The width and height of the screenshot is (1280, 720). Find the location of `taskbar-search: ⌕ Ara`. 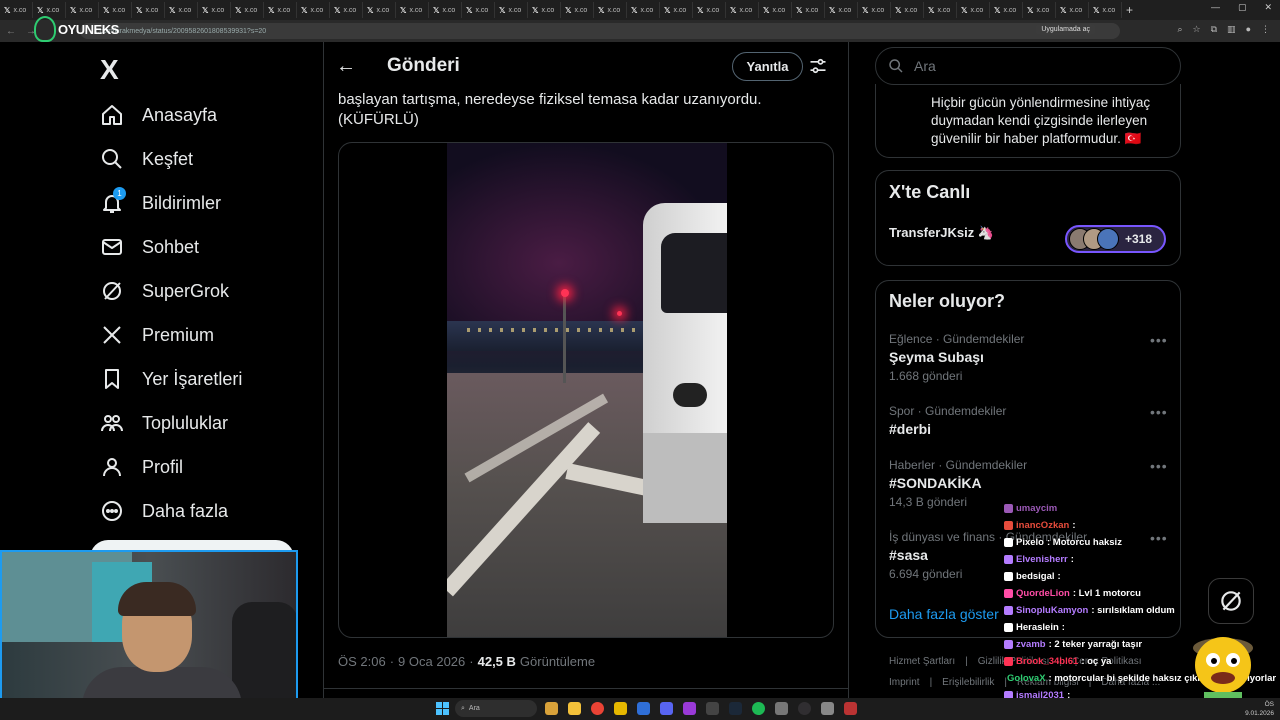

taskbar-search: ⌕ Ara is located at coordinates (496, 708).